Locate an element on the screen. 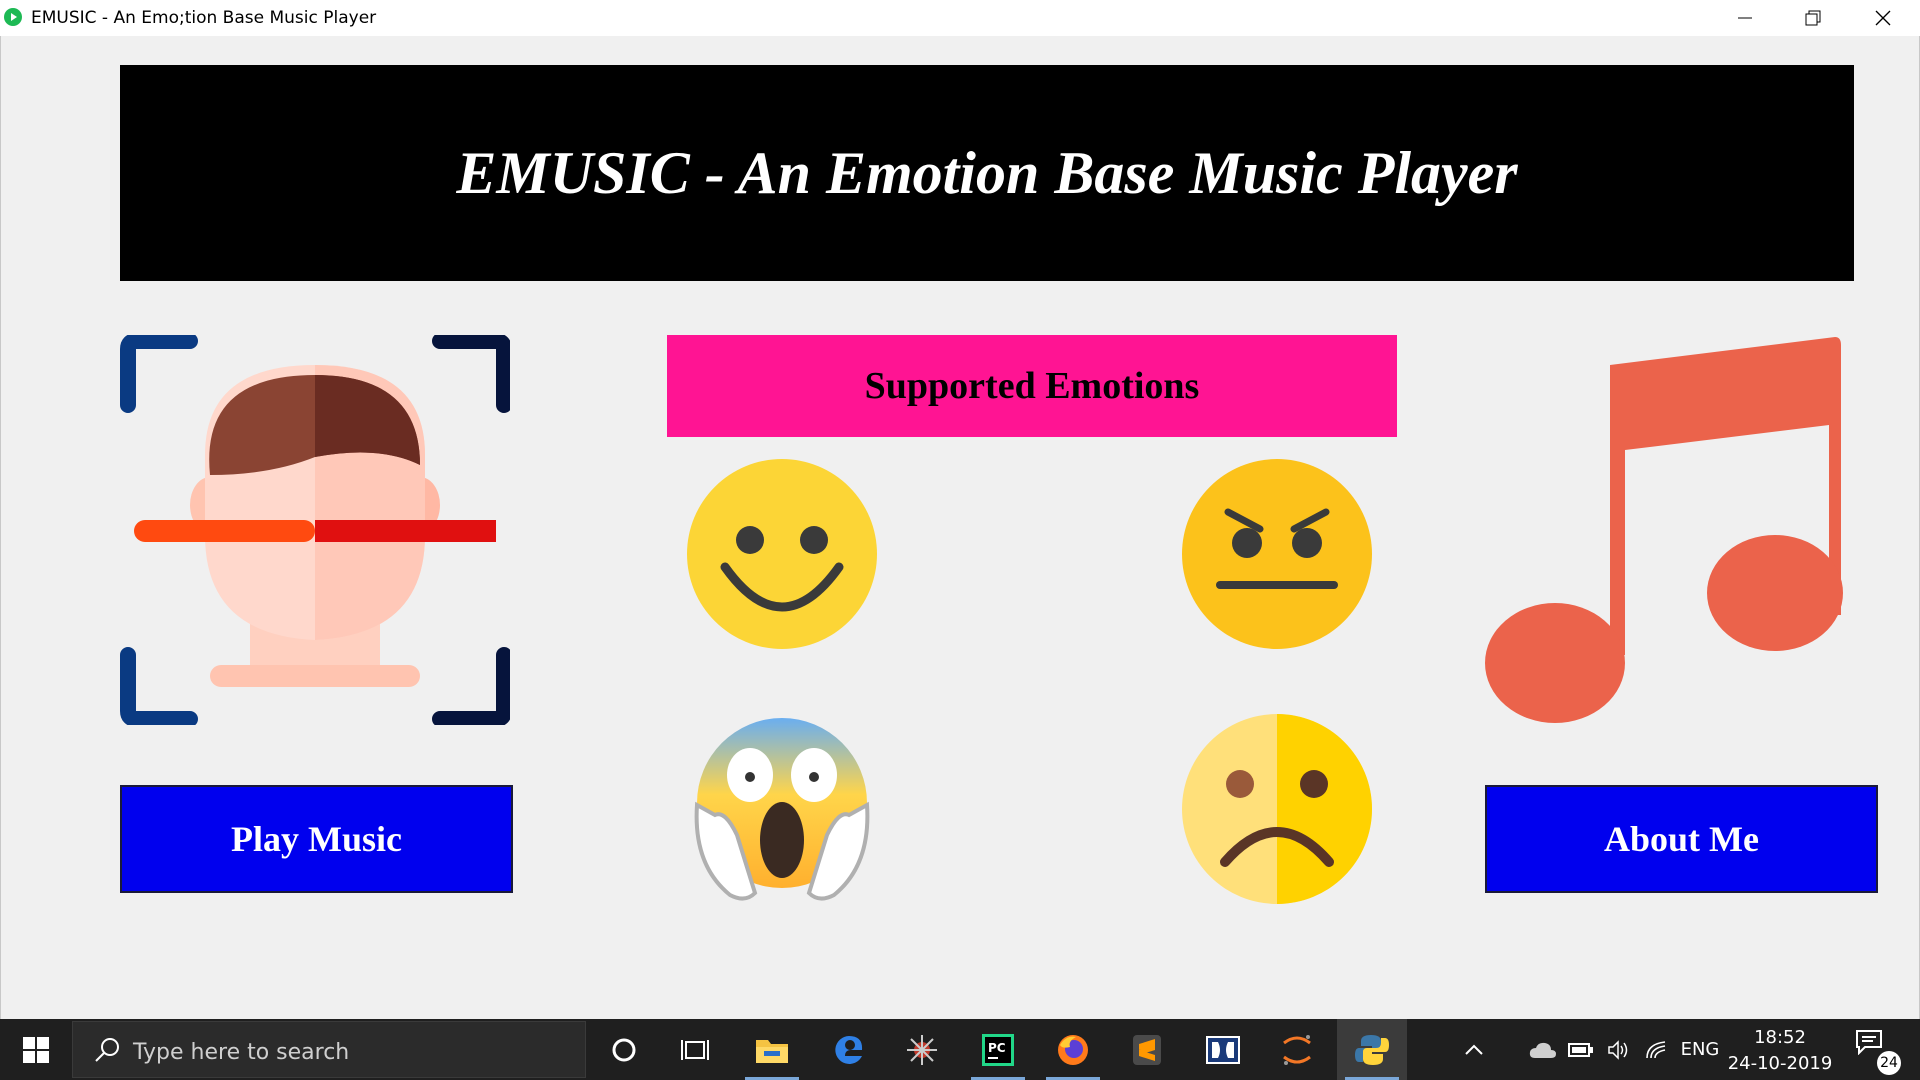 This screenshot has width=1920, height=1080. search-placeholder: Type here to search is located at coordinates (241, 1052).